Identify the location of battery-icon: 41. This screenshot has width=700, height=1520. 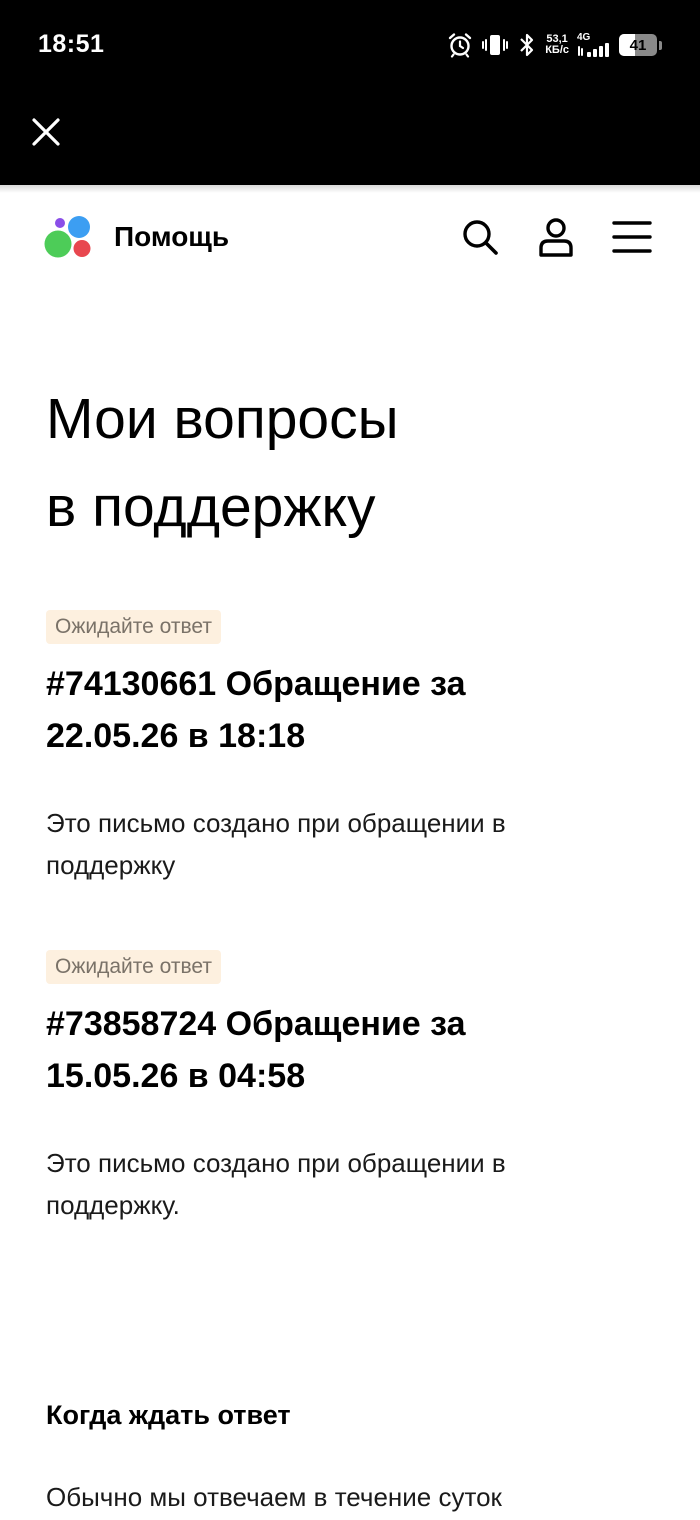
(638, 45).